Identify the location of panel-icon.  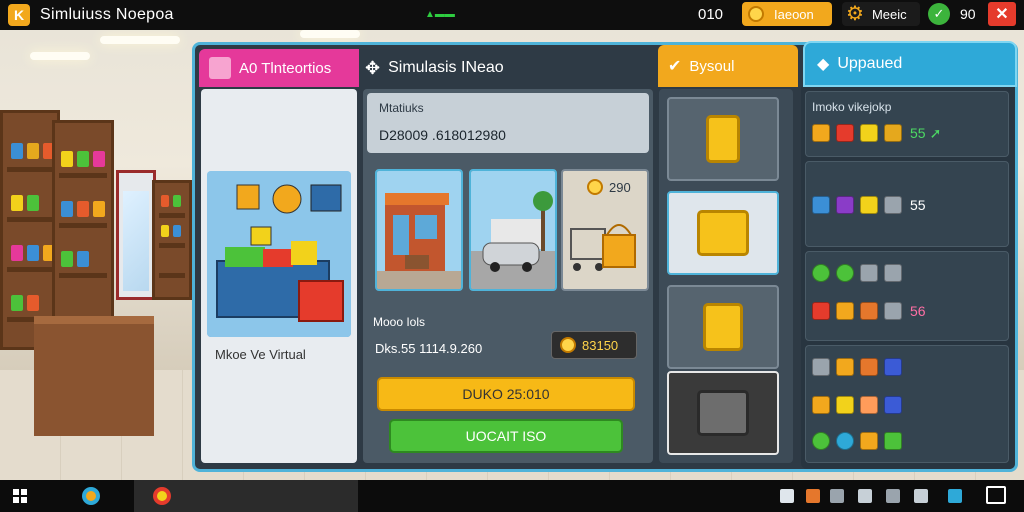
(821, 367).